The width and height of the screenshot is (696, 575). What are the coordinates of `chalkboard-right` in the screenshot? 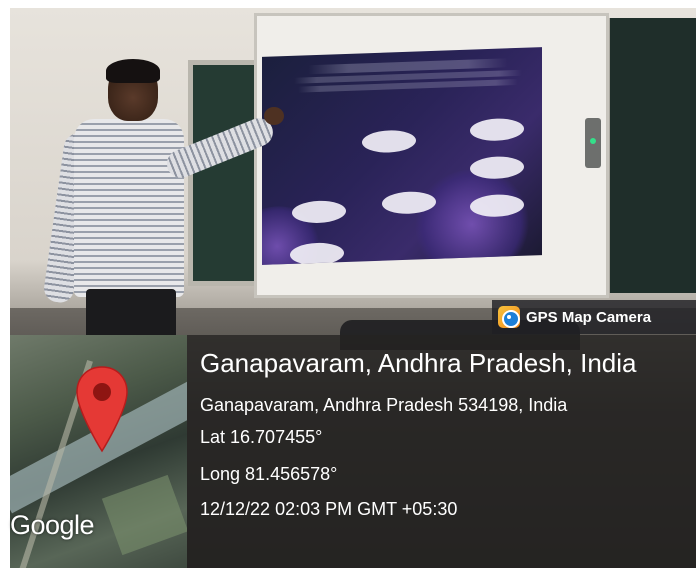 It's located at (651, 155).